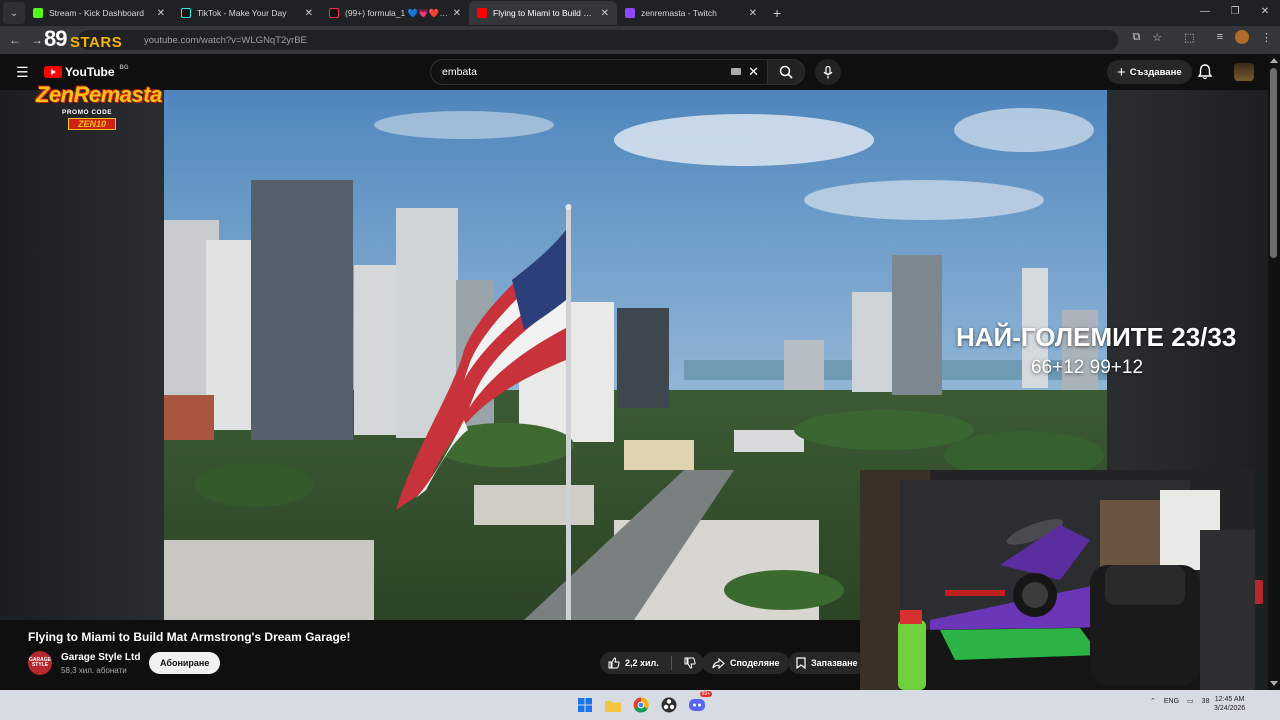 The height and width of the screenshot is (720, 1280). Describe the element at coordinates (1189, 37) in the screenshot. I see `extensions-icon: ⬚` at that location.